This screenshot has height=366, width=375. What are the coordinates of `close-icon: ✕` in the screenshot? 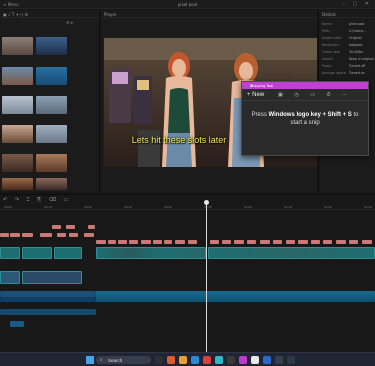 It's located at (307, 85).